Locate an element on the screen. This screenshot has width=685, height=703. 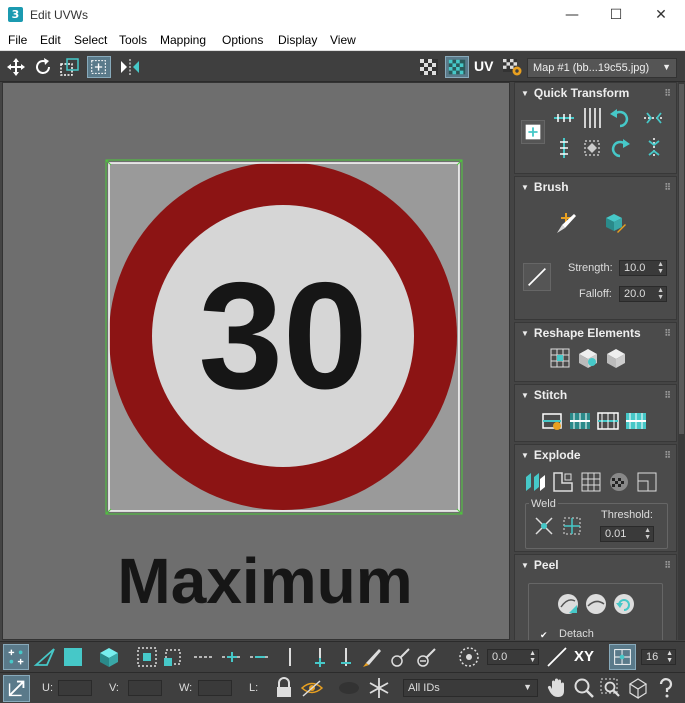
menu-edit: Edit is located at coordinates (50, 40).